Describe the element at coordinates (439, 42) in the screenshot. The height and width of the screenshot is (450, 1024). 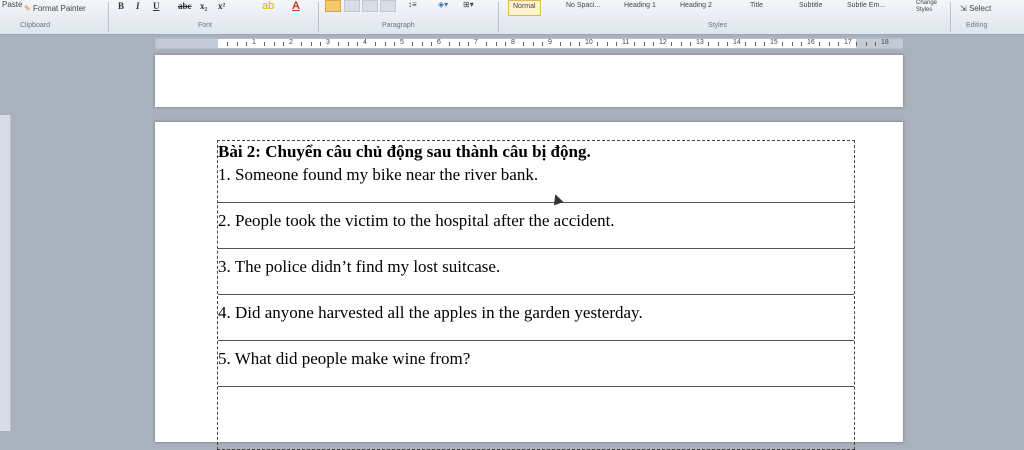
I see `ruler-number: 6` at that location.